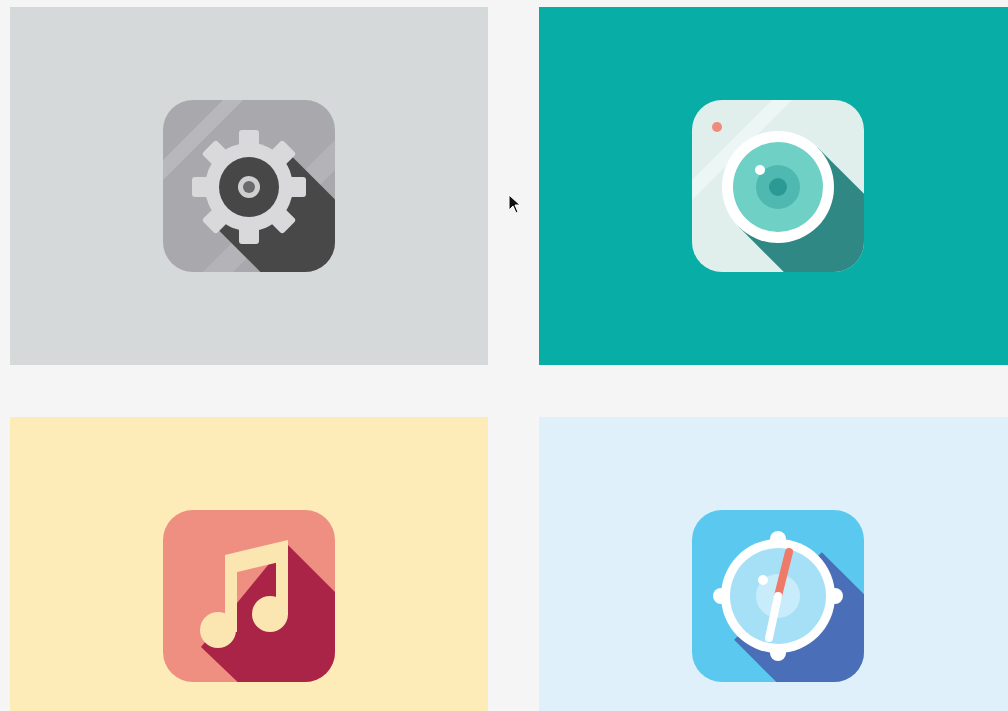 The height and width of the screenshot is (711, 1008). I want to click on gear-app-icon, so click(249, 186).